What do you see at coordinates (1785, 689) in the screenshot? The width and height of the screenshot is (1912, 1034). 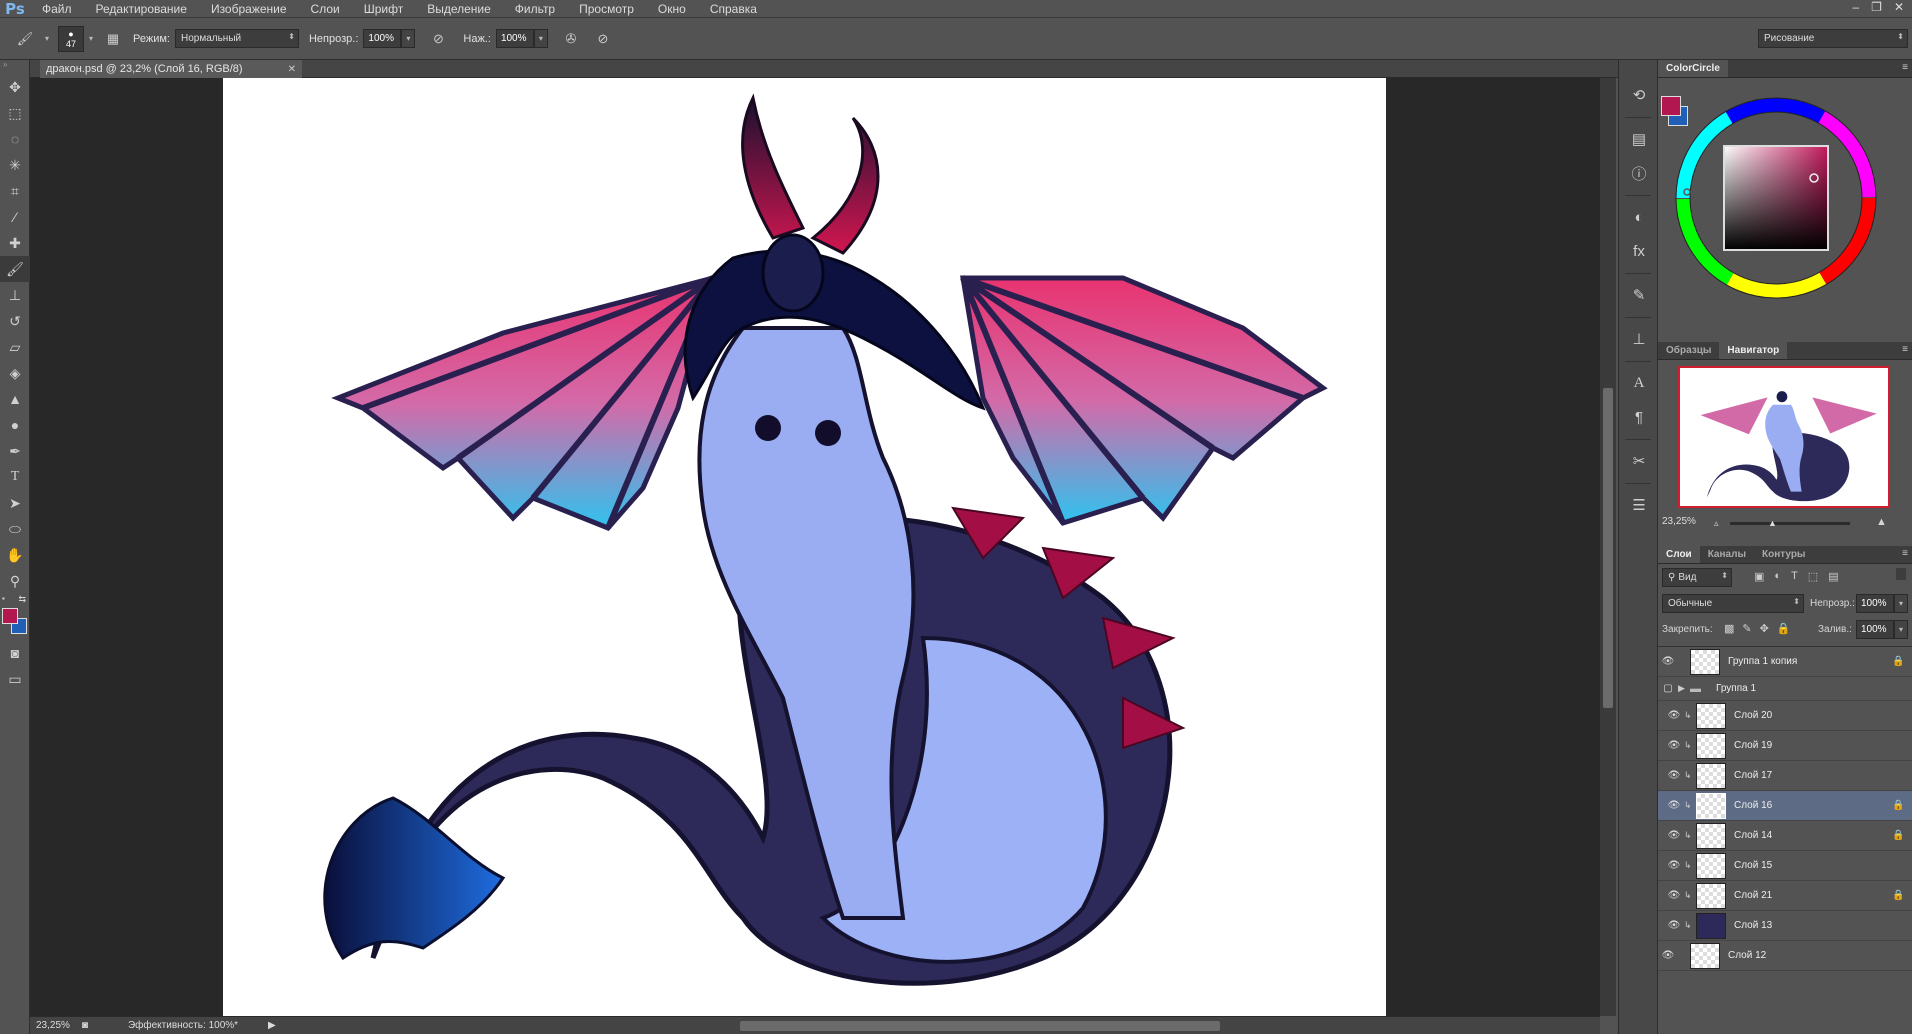 I see `layer-group-row: ▢ ▶ ▬ Группа 1` at bounding box center [1785, 689].